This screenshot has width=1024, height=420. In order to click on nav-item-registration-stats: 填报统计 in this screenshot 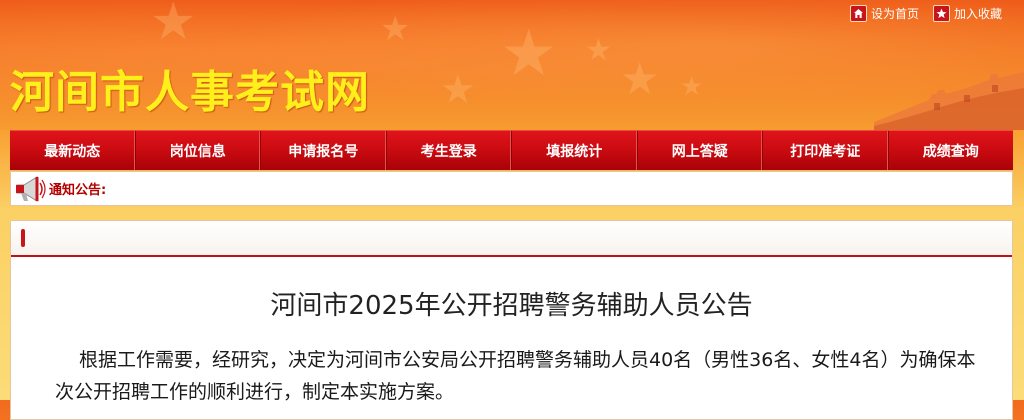, I will do `click(575, 150)`.